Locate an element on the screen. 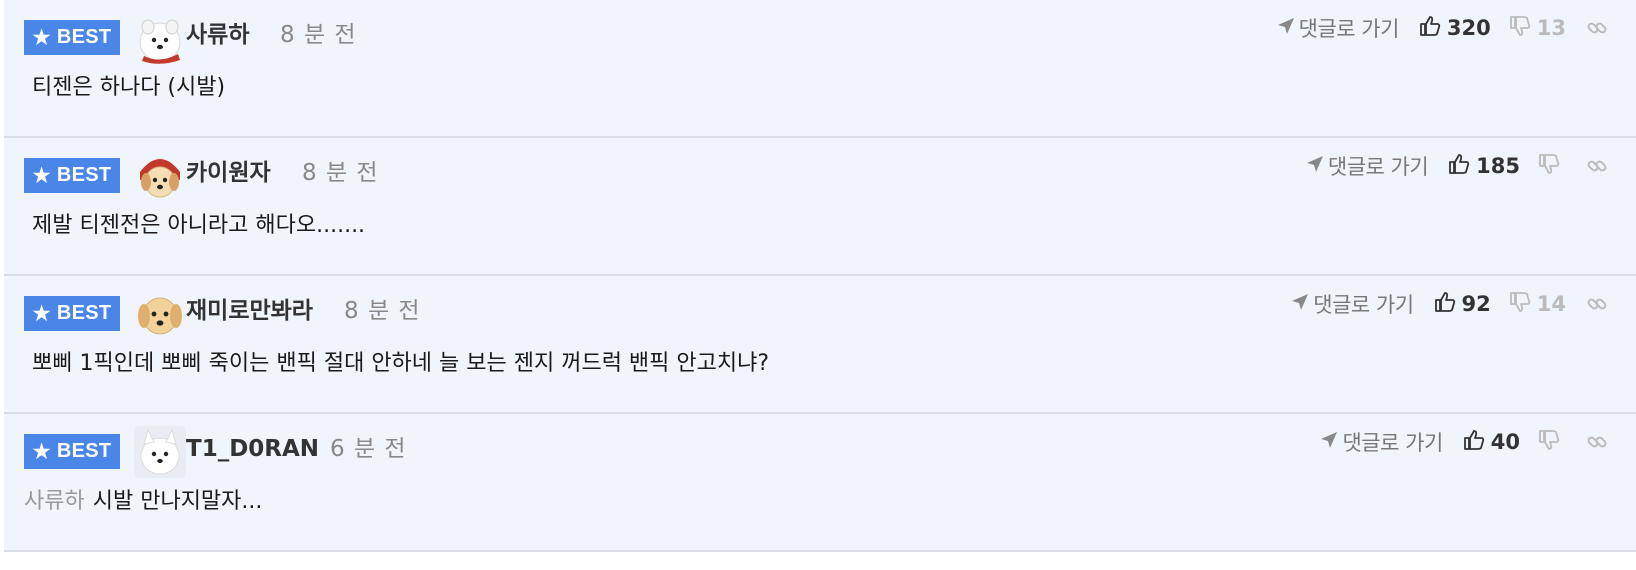 The image size is (1636, 570). like-button: 320 is located at coordinates (1455, 28).